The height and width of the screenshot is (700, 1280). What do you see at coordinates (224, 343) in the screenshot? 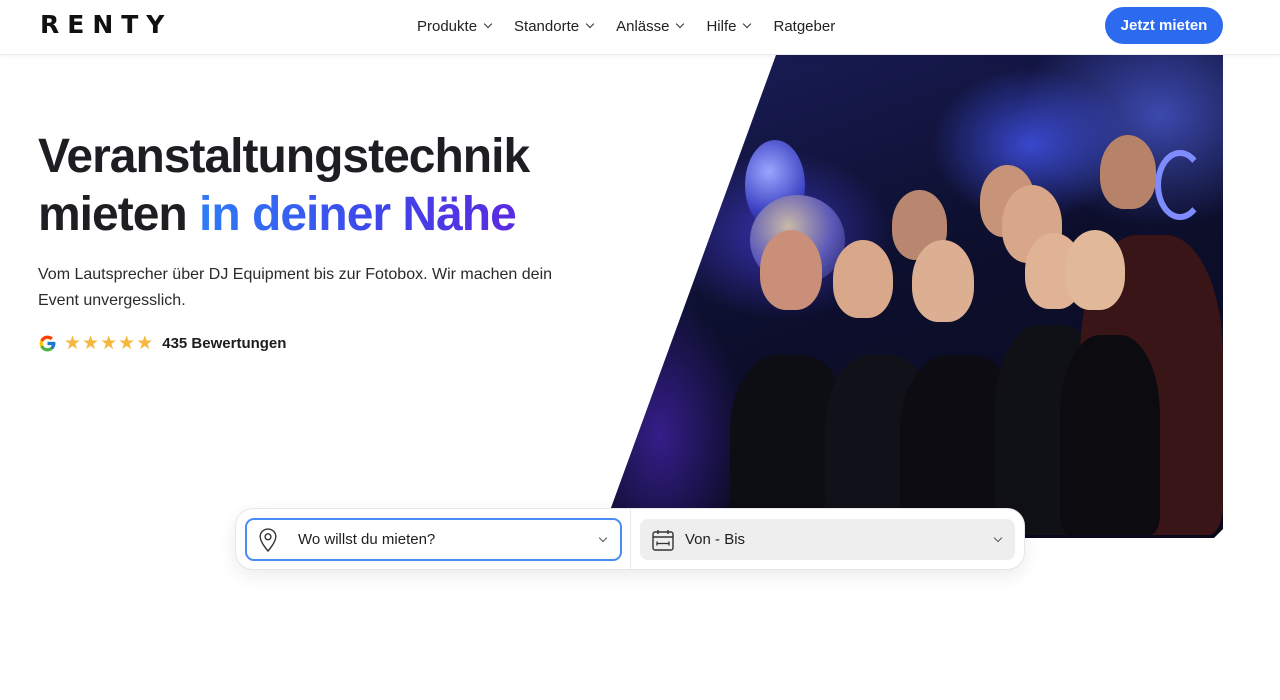
I see `reviews-count: 435 Bewertungen` at bounding box center [224, 343].